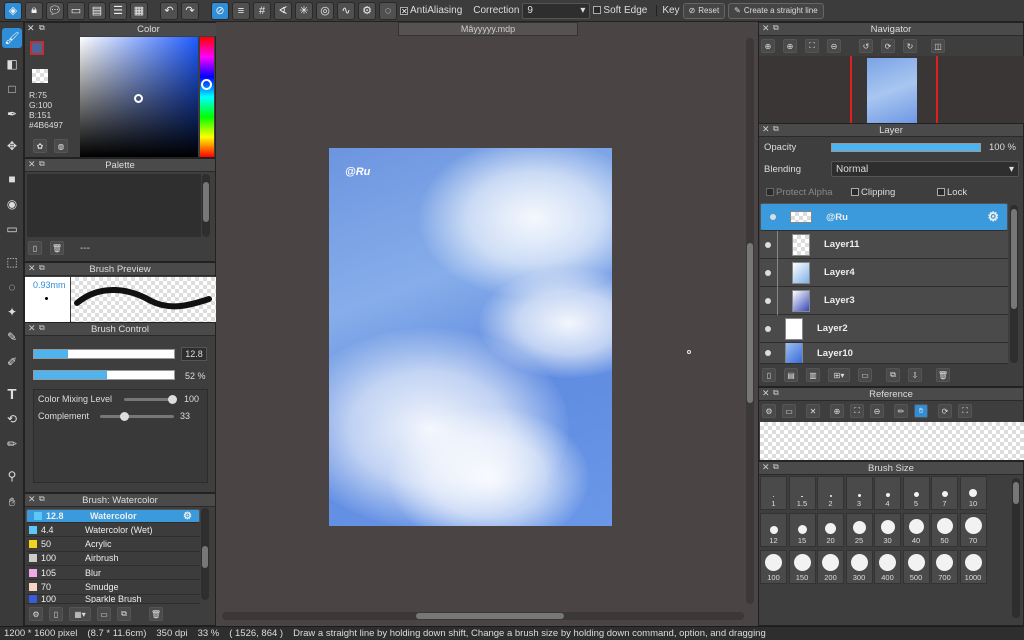 This screenshot has height=640, width=1024. Describe the element at coordinates (35, 248) in the screenshot. I see `new-palette-icon: ▯` at that location.